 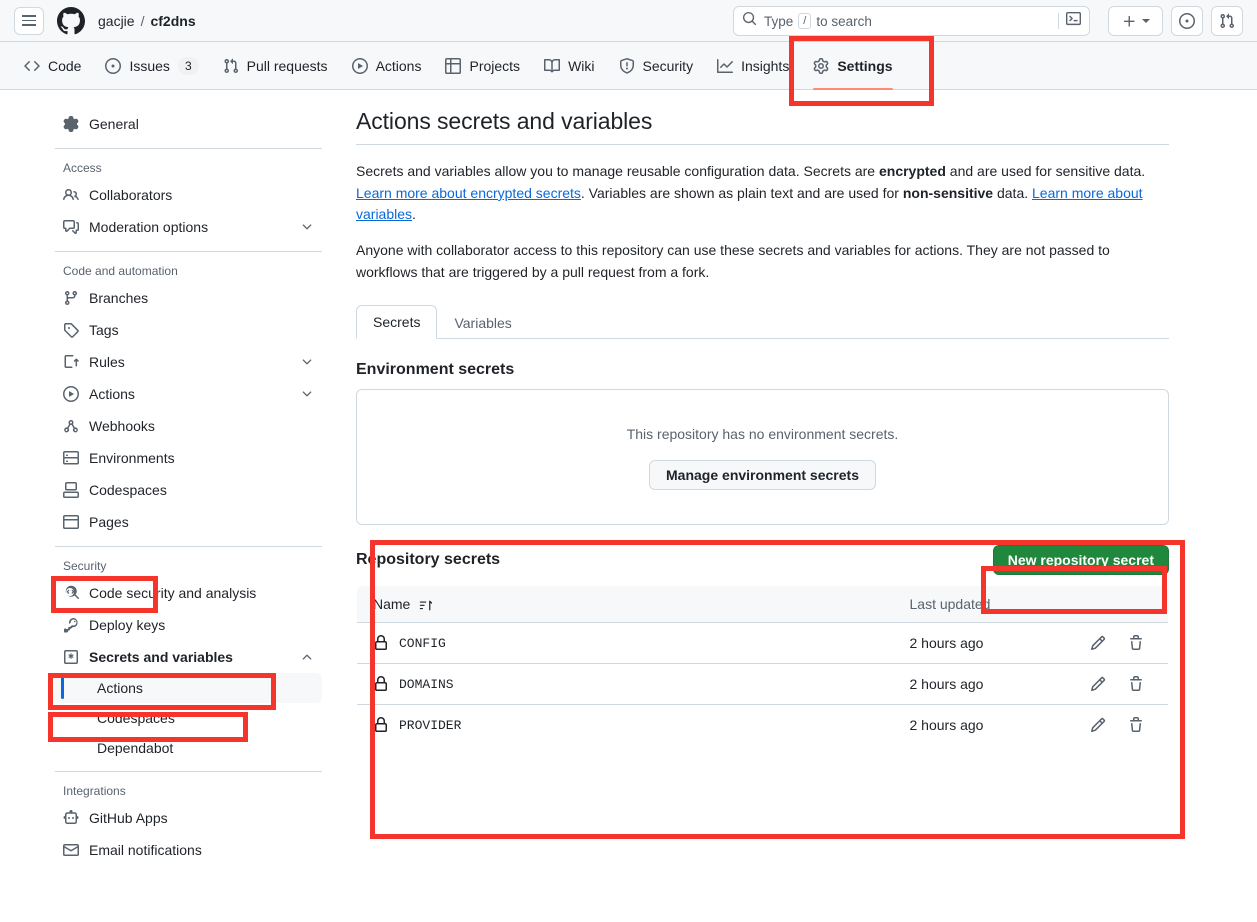 What do you see at coordinates (387, 66) in the screenshot?
I see `nav-actions: Actions` at bounding box center [387, 66].